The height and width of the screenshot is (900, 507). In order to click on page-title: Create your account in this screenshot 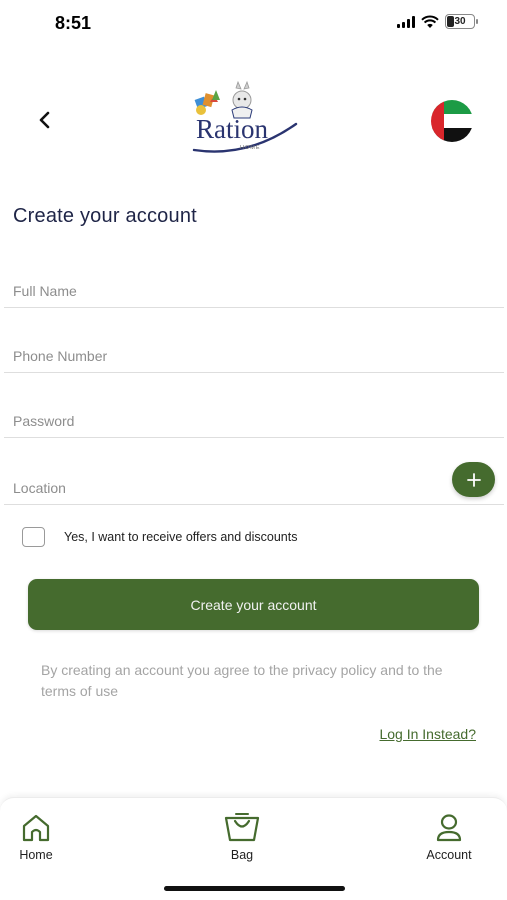, I will do `click(105, 216)`.